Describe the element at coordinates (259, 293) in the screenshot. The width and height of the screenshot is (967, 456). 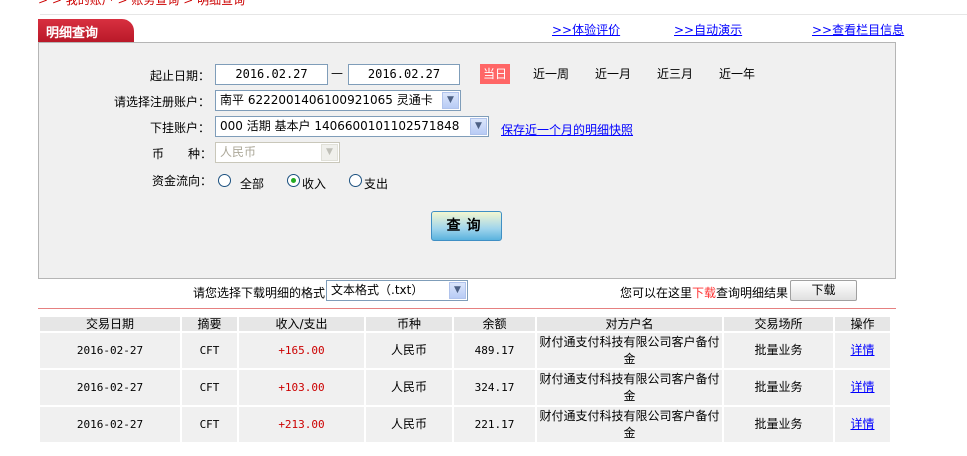
I see `format-label: 请您选择下载明细的格式` at that location.